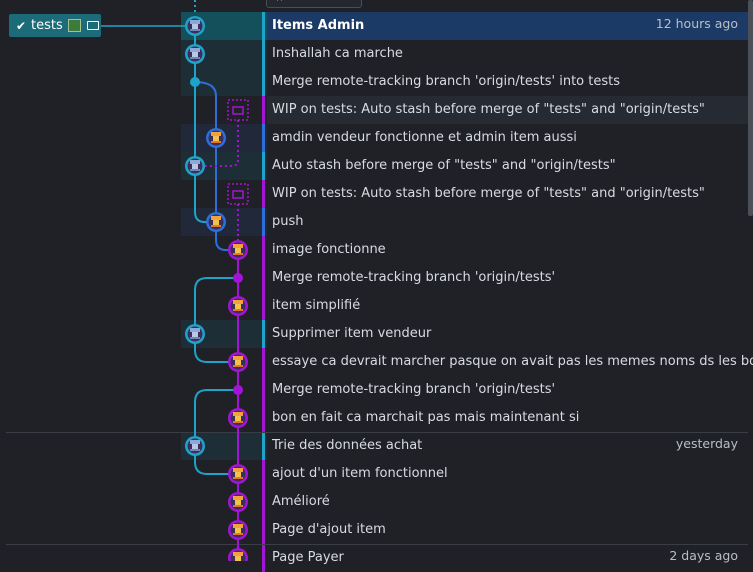  Describe the element at coordinates (238, 558) in the screenshot. I see `avatar-icon-face` at that location.